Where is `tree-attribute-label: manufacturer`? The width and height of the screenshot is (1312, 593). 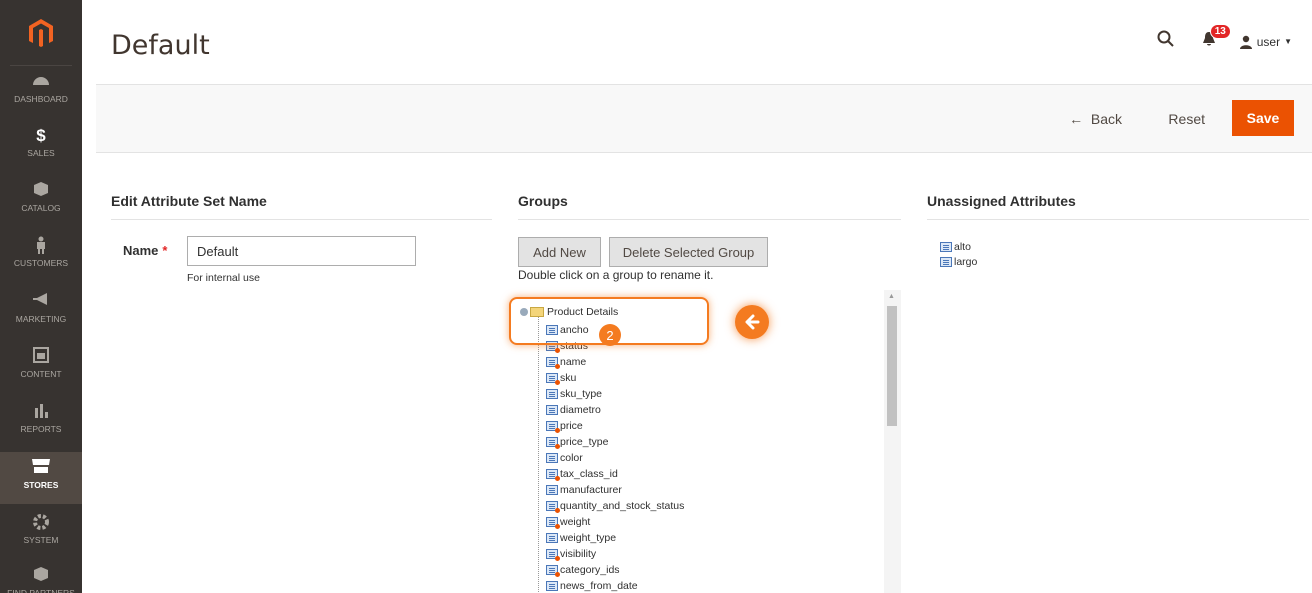
tree-attribute-label: manufacturer is located at coordinates (591, 490).